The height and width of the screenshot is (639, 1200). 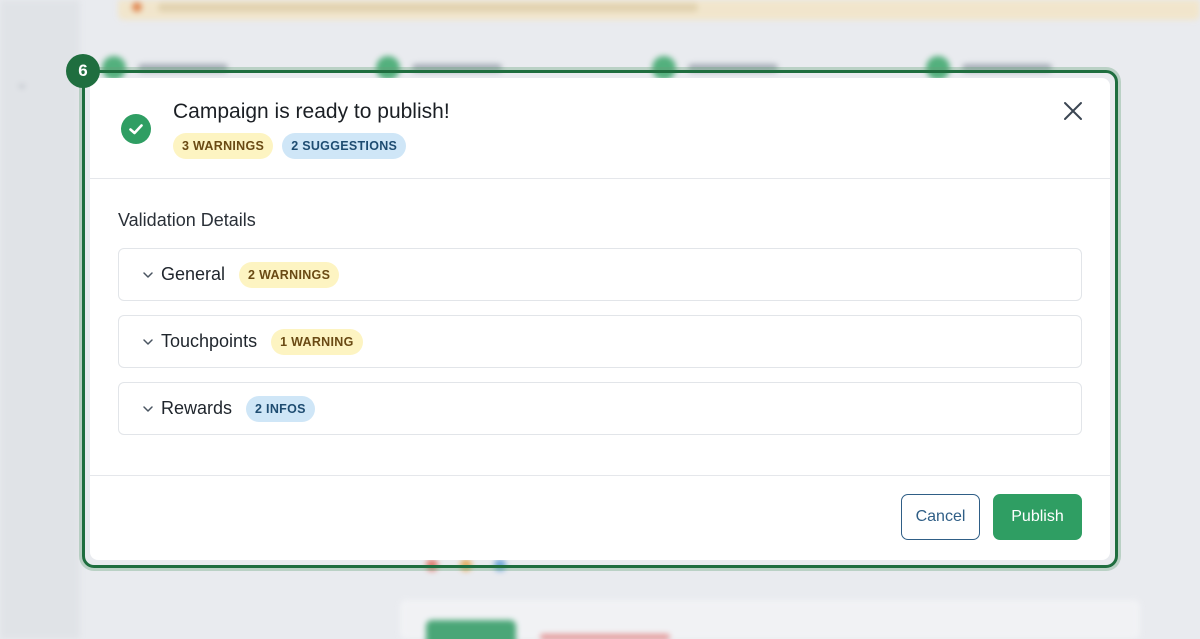 What do you see at coordinates (1037, 517) in the screenshot?
I see `publish-button: Publish` at bounding box center [1037, 517].